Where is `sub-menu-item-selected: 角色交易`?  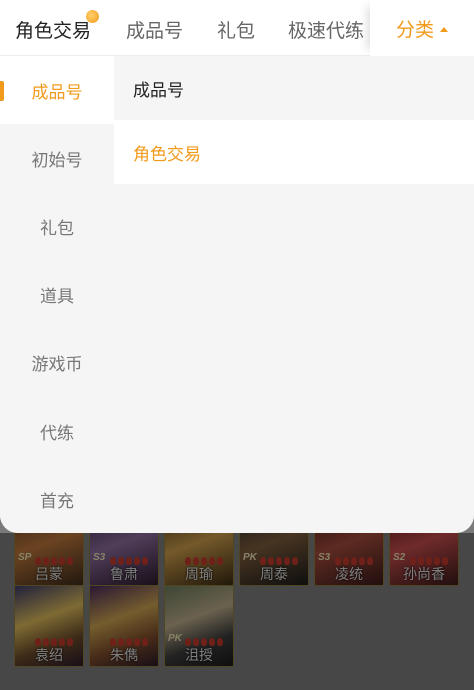
sub-menu-item-selected: 角色交易 is located at coordinates (294, 152).